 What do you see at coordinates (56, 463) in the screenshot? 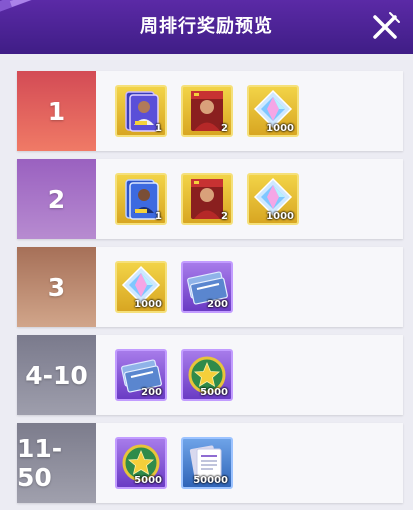
I see `rank-label: 11-50` at bounding box center [56, 463].